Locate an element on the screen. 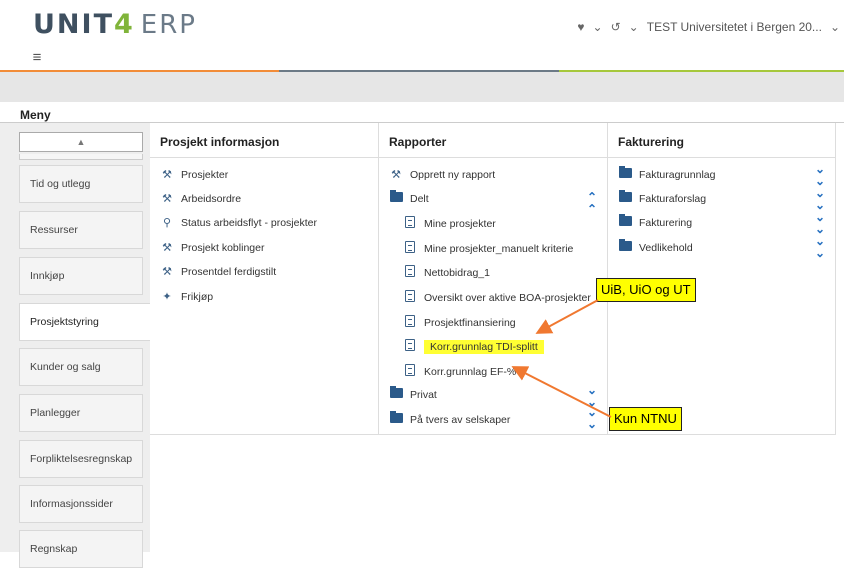  report-oversikt-boa: Oversikt over aktive BOA-prosjekter is located at coordinates (497, 297).